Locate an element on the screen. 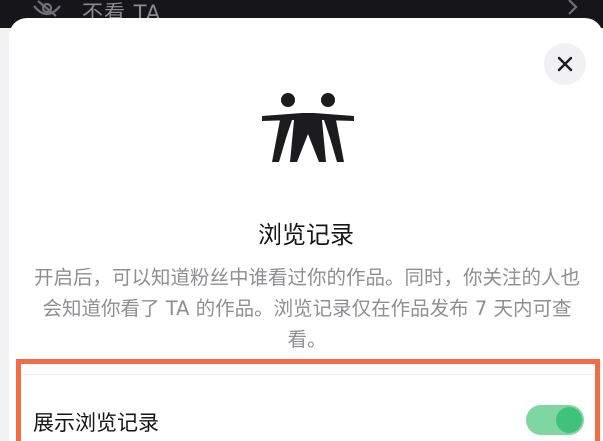  close-icon is located at coordinates (565, 64).